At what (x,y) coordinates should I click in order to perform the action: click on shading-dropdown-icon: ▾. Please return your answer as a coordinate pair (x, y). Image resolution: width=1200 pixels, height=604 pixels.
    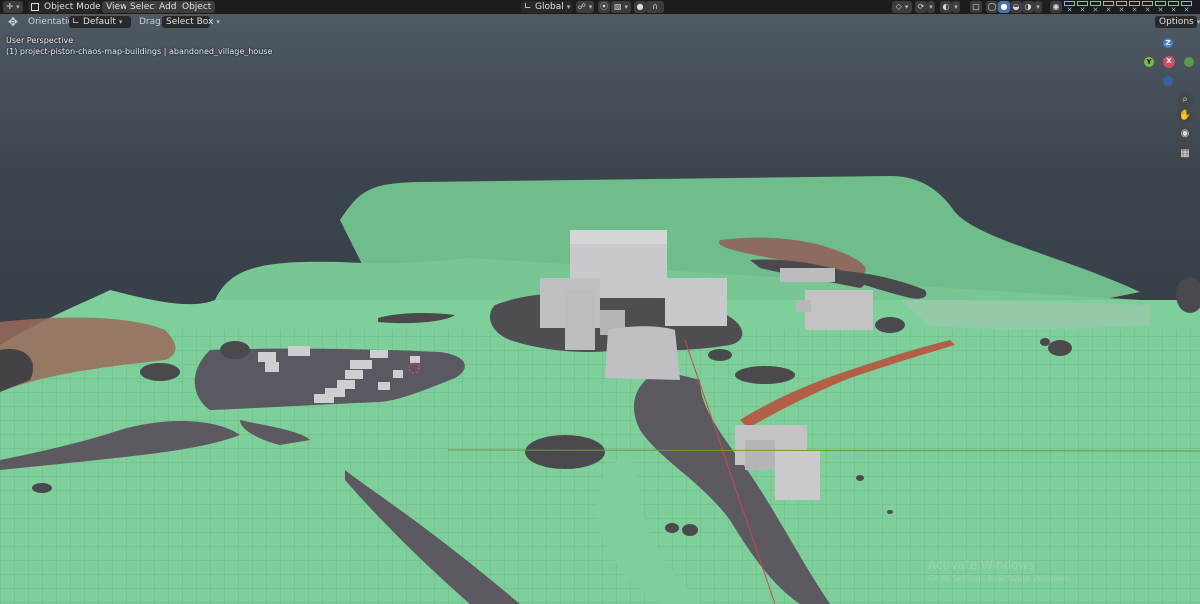
    Looking at the image, I should click on (1038, 7).